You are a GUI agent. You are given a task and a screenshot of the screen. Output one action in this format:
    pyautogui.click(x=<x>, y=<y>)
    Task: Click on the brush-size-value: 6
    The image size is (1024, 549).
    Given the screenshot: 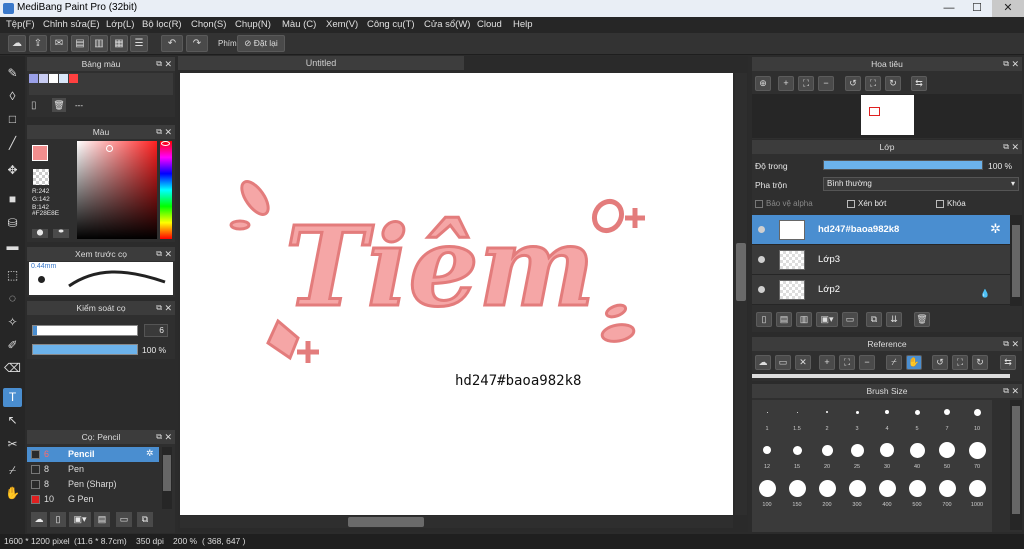 What is the action you would take?
    pyautogui.click(x=156, y=330)
    